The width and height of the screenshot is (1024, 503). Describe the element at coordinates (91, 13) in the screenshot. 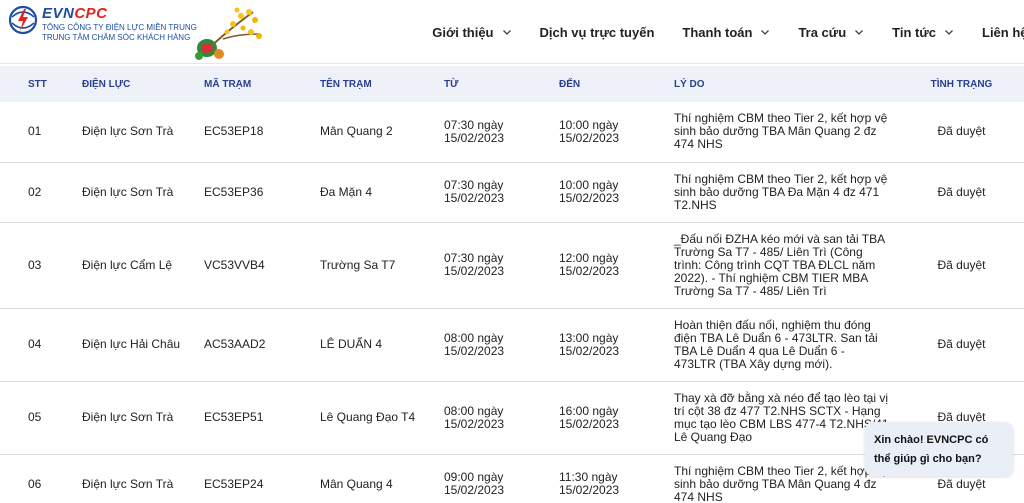

I see `brand-cpc: CPC` at that location.